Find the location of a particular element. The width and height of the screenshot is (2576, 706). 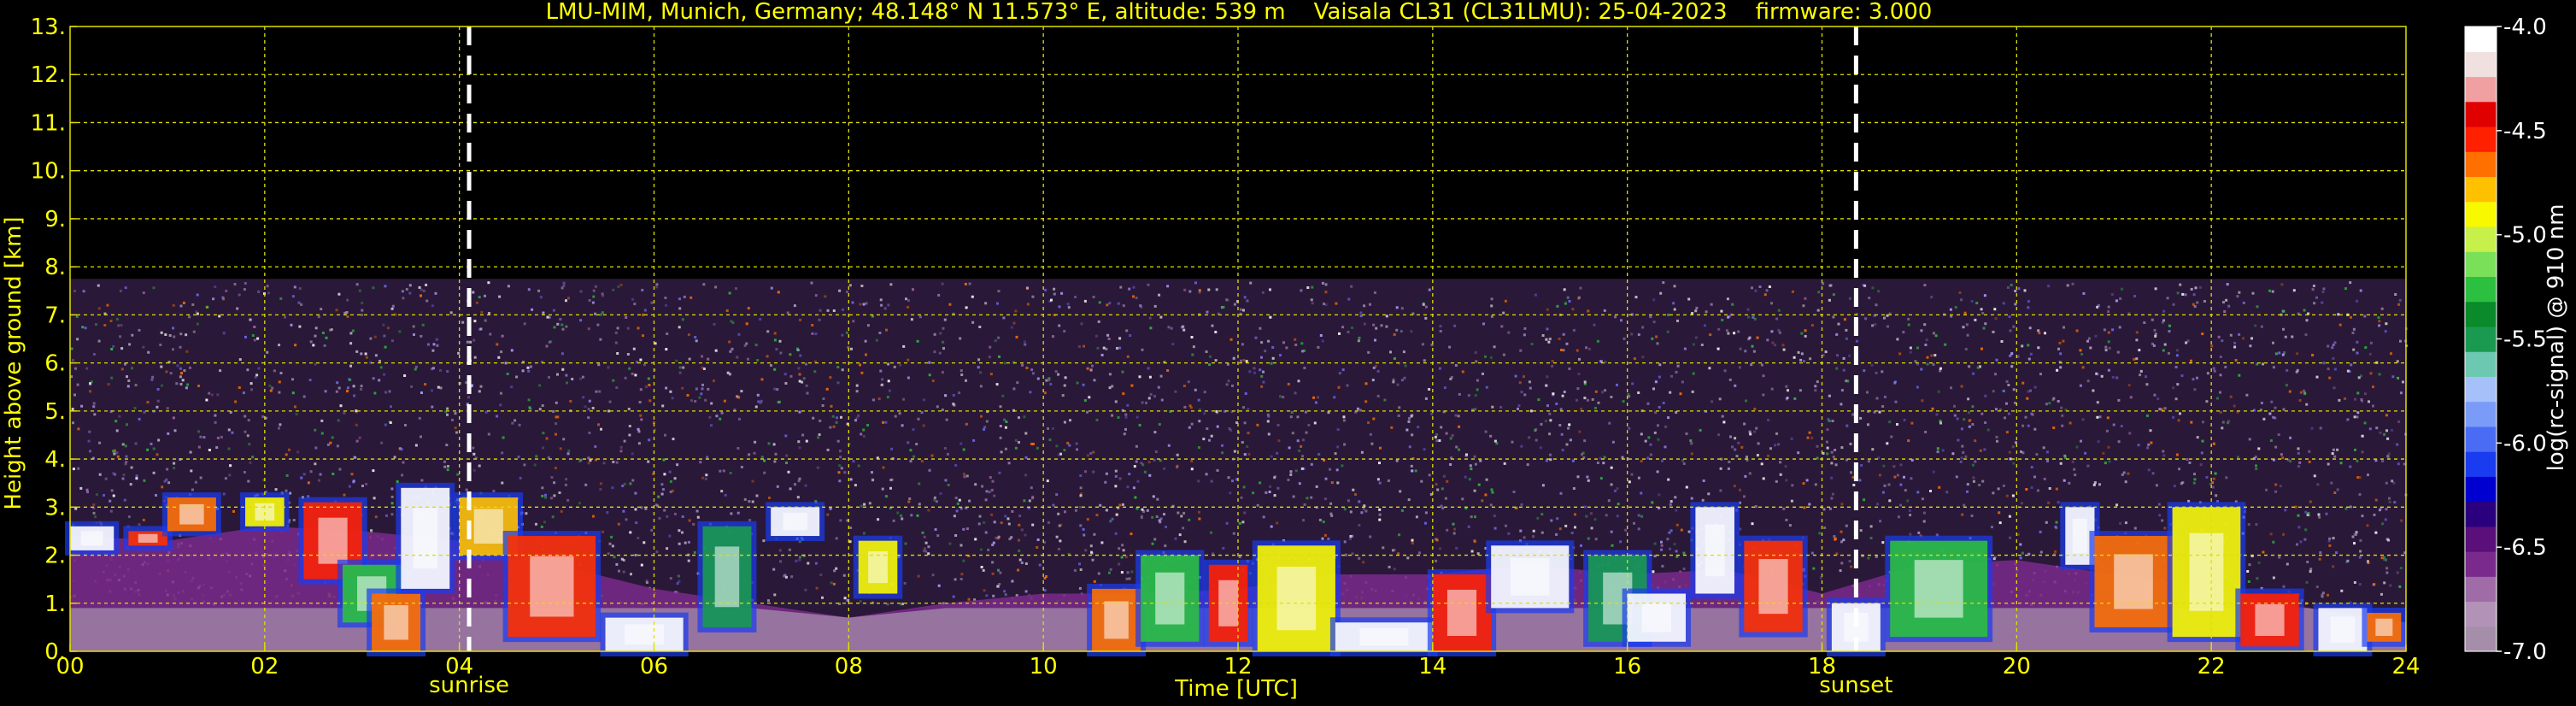

y-tick-label: 12. is located at coordinates (48, 75).